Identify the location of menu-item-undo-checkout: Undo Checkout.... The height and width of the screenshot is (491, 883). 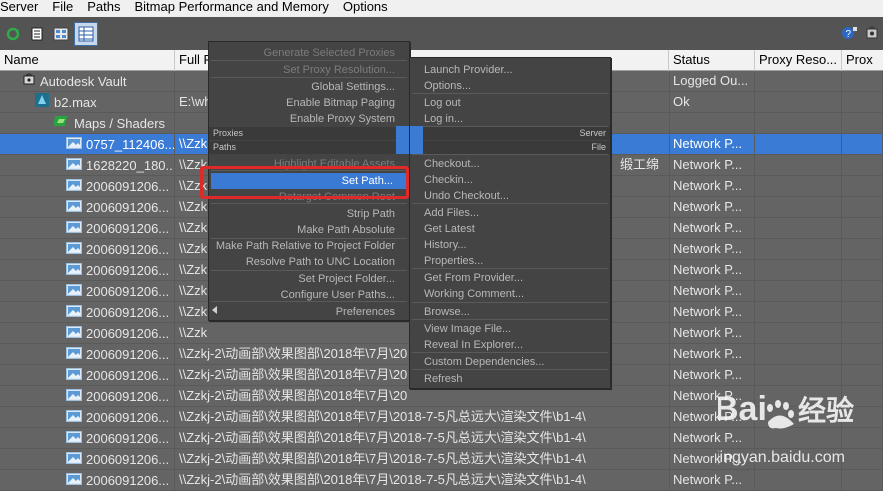
(510, 196).